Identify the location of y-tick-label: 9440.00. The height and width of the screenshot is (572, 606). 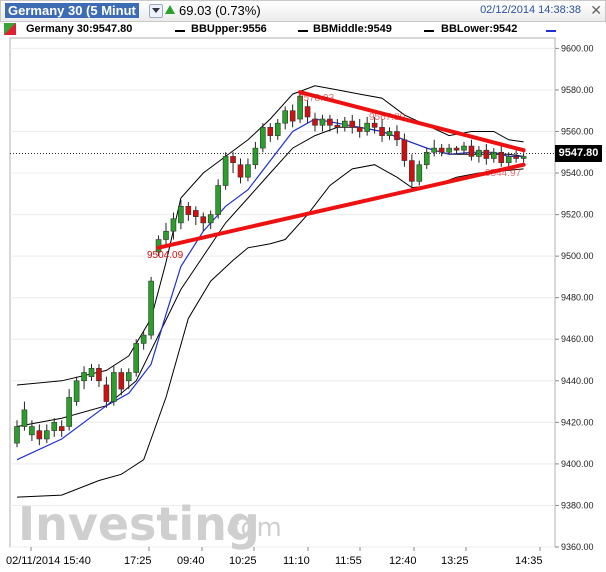
(577, 381).